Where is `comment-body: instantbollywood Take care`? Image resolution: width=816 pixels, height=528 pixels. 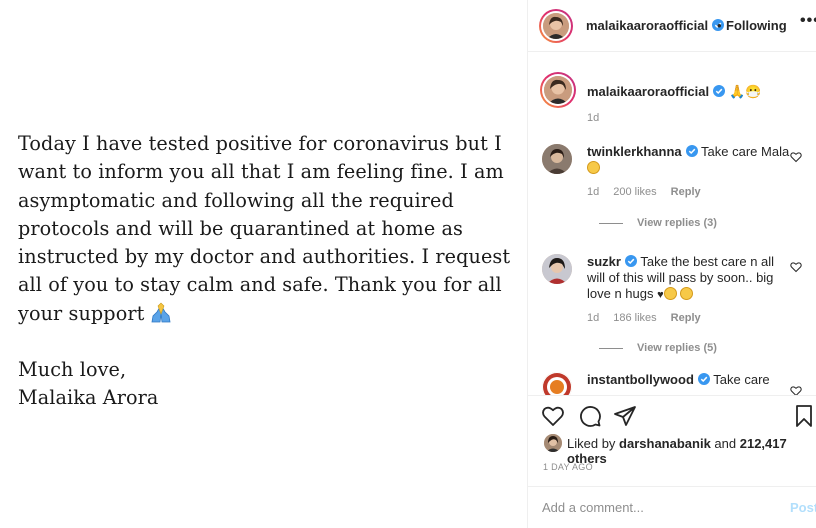
comment-body: instantbollywood Take care is located at coordinates (689, 380).